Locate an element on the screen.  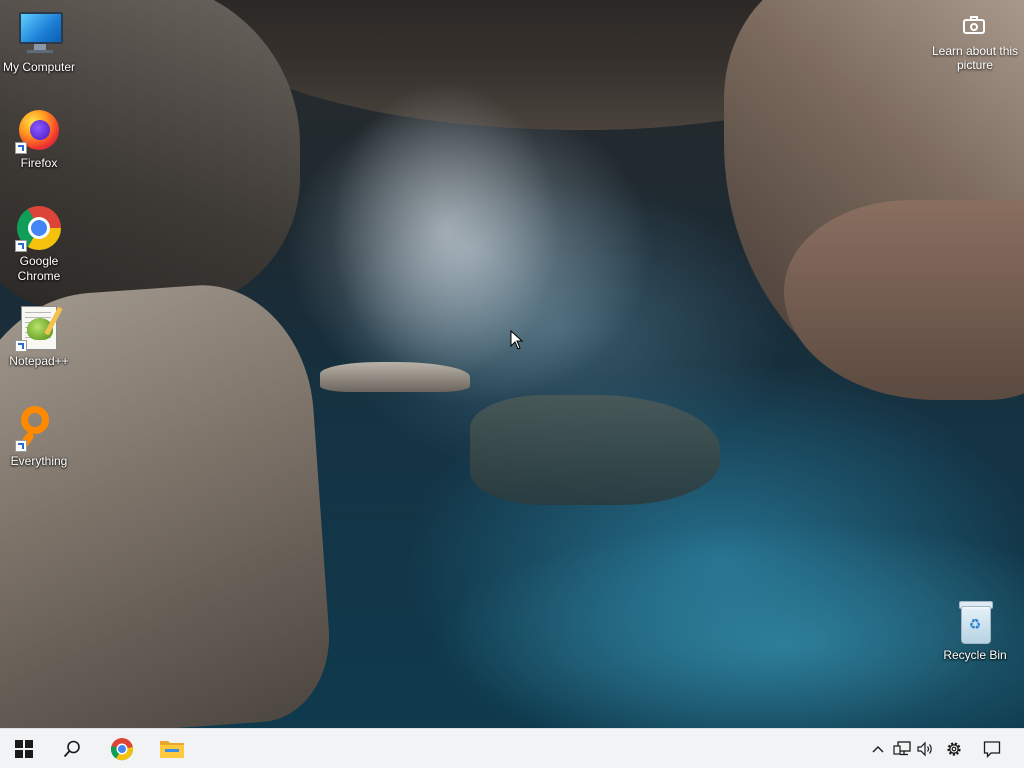
taskbar-file-explorer-button is located at coordinates (172, 749).